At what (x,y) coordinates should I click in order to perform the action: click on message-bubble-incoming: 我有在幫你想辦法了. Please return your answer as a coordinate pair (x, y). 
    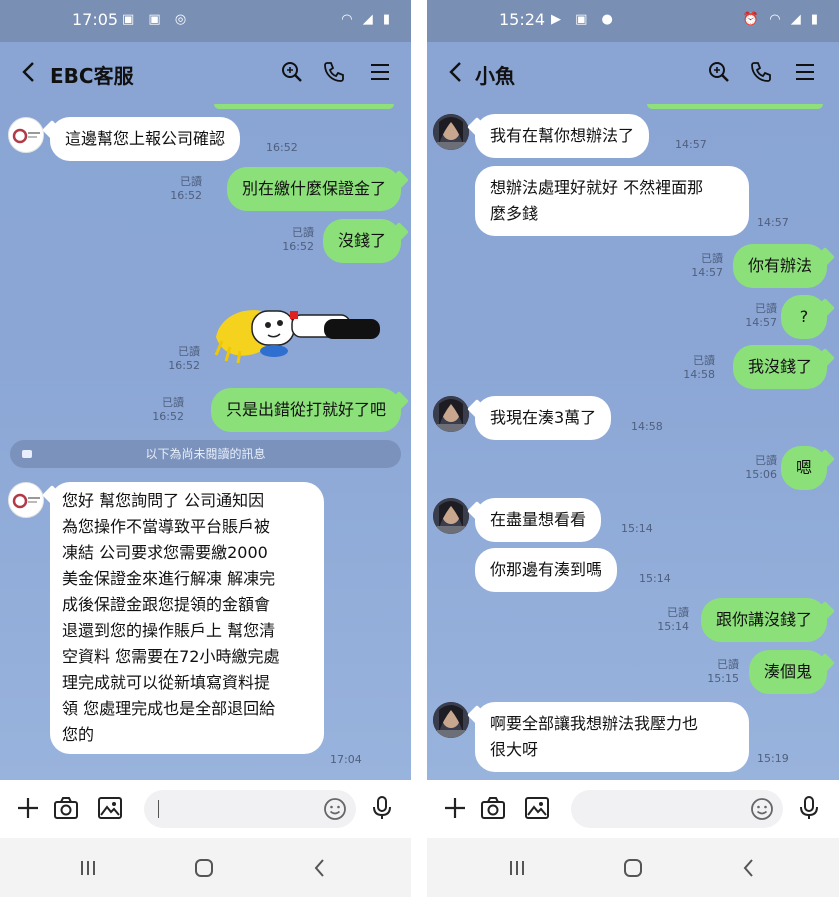
    Looking at the image, I should click on (562, 136).